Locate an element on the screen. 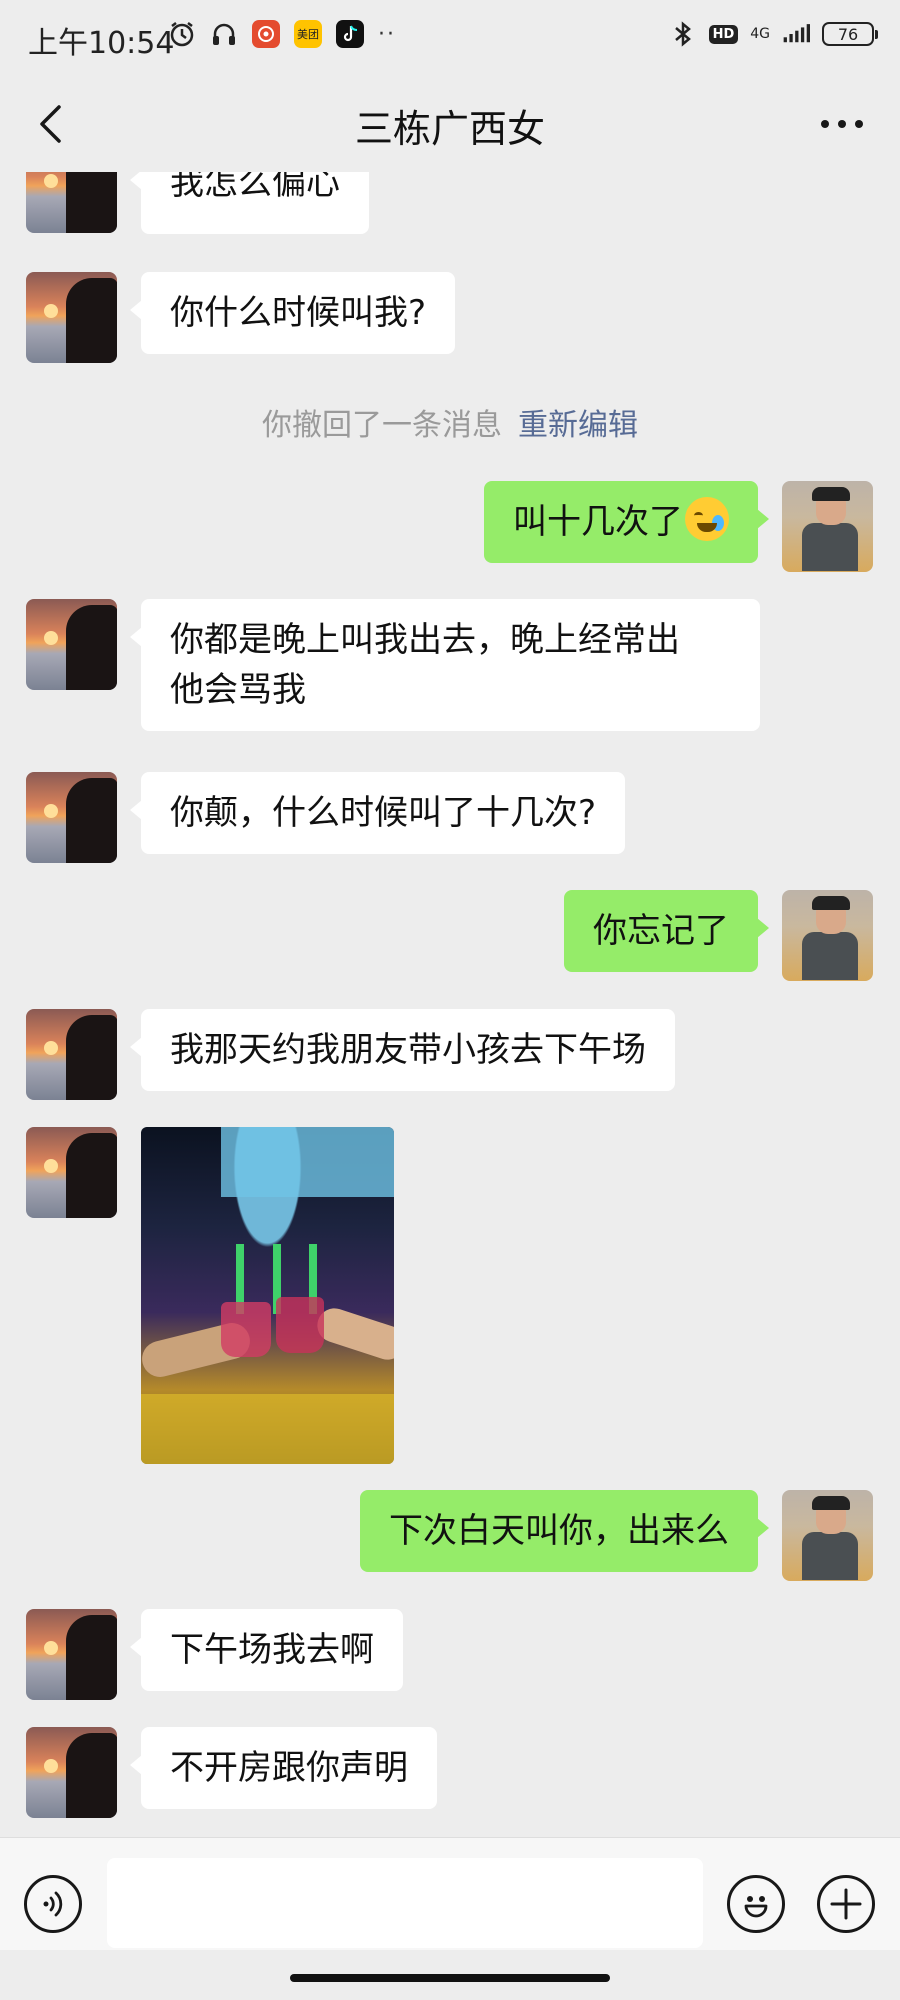 The height and width of the screenshot is (2000, 900). home-indicator is located at coordinates (450, 1978).